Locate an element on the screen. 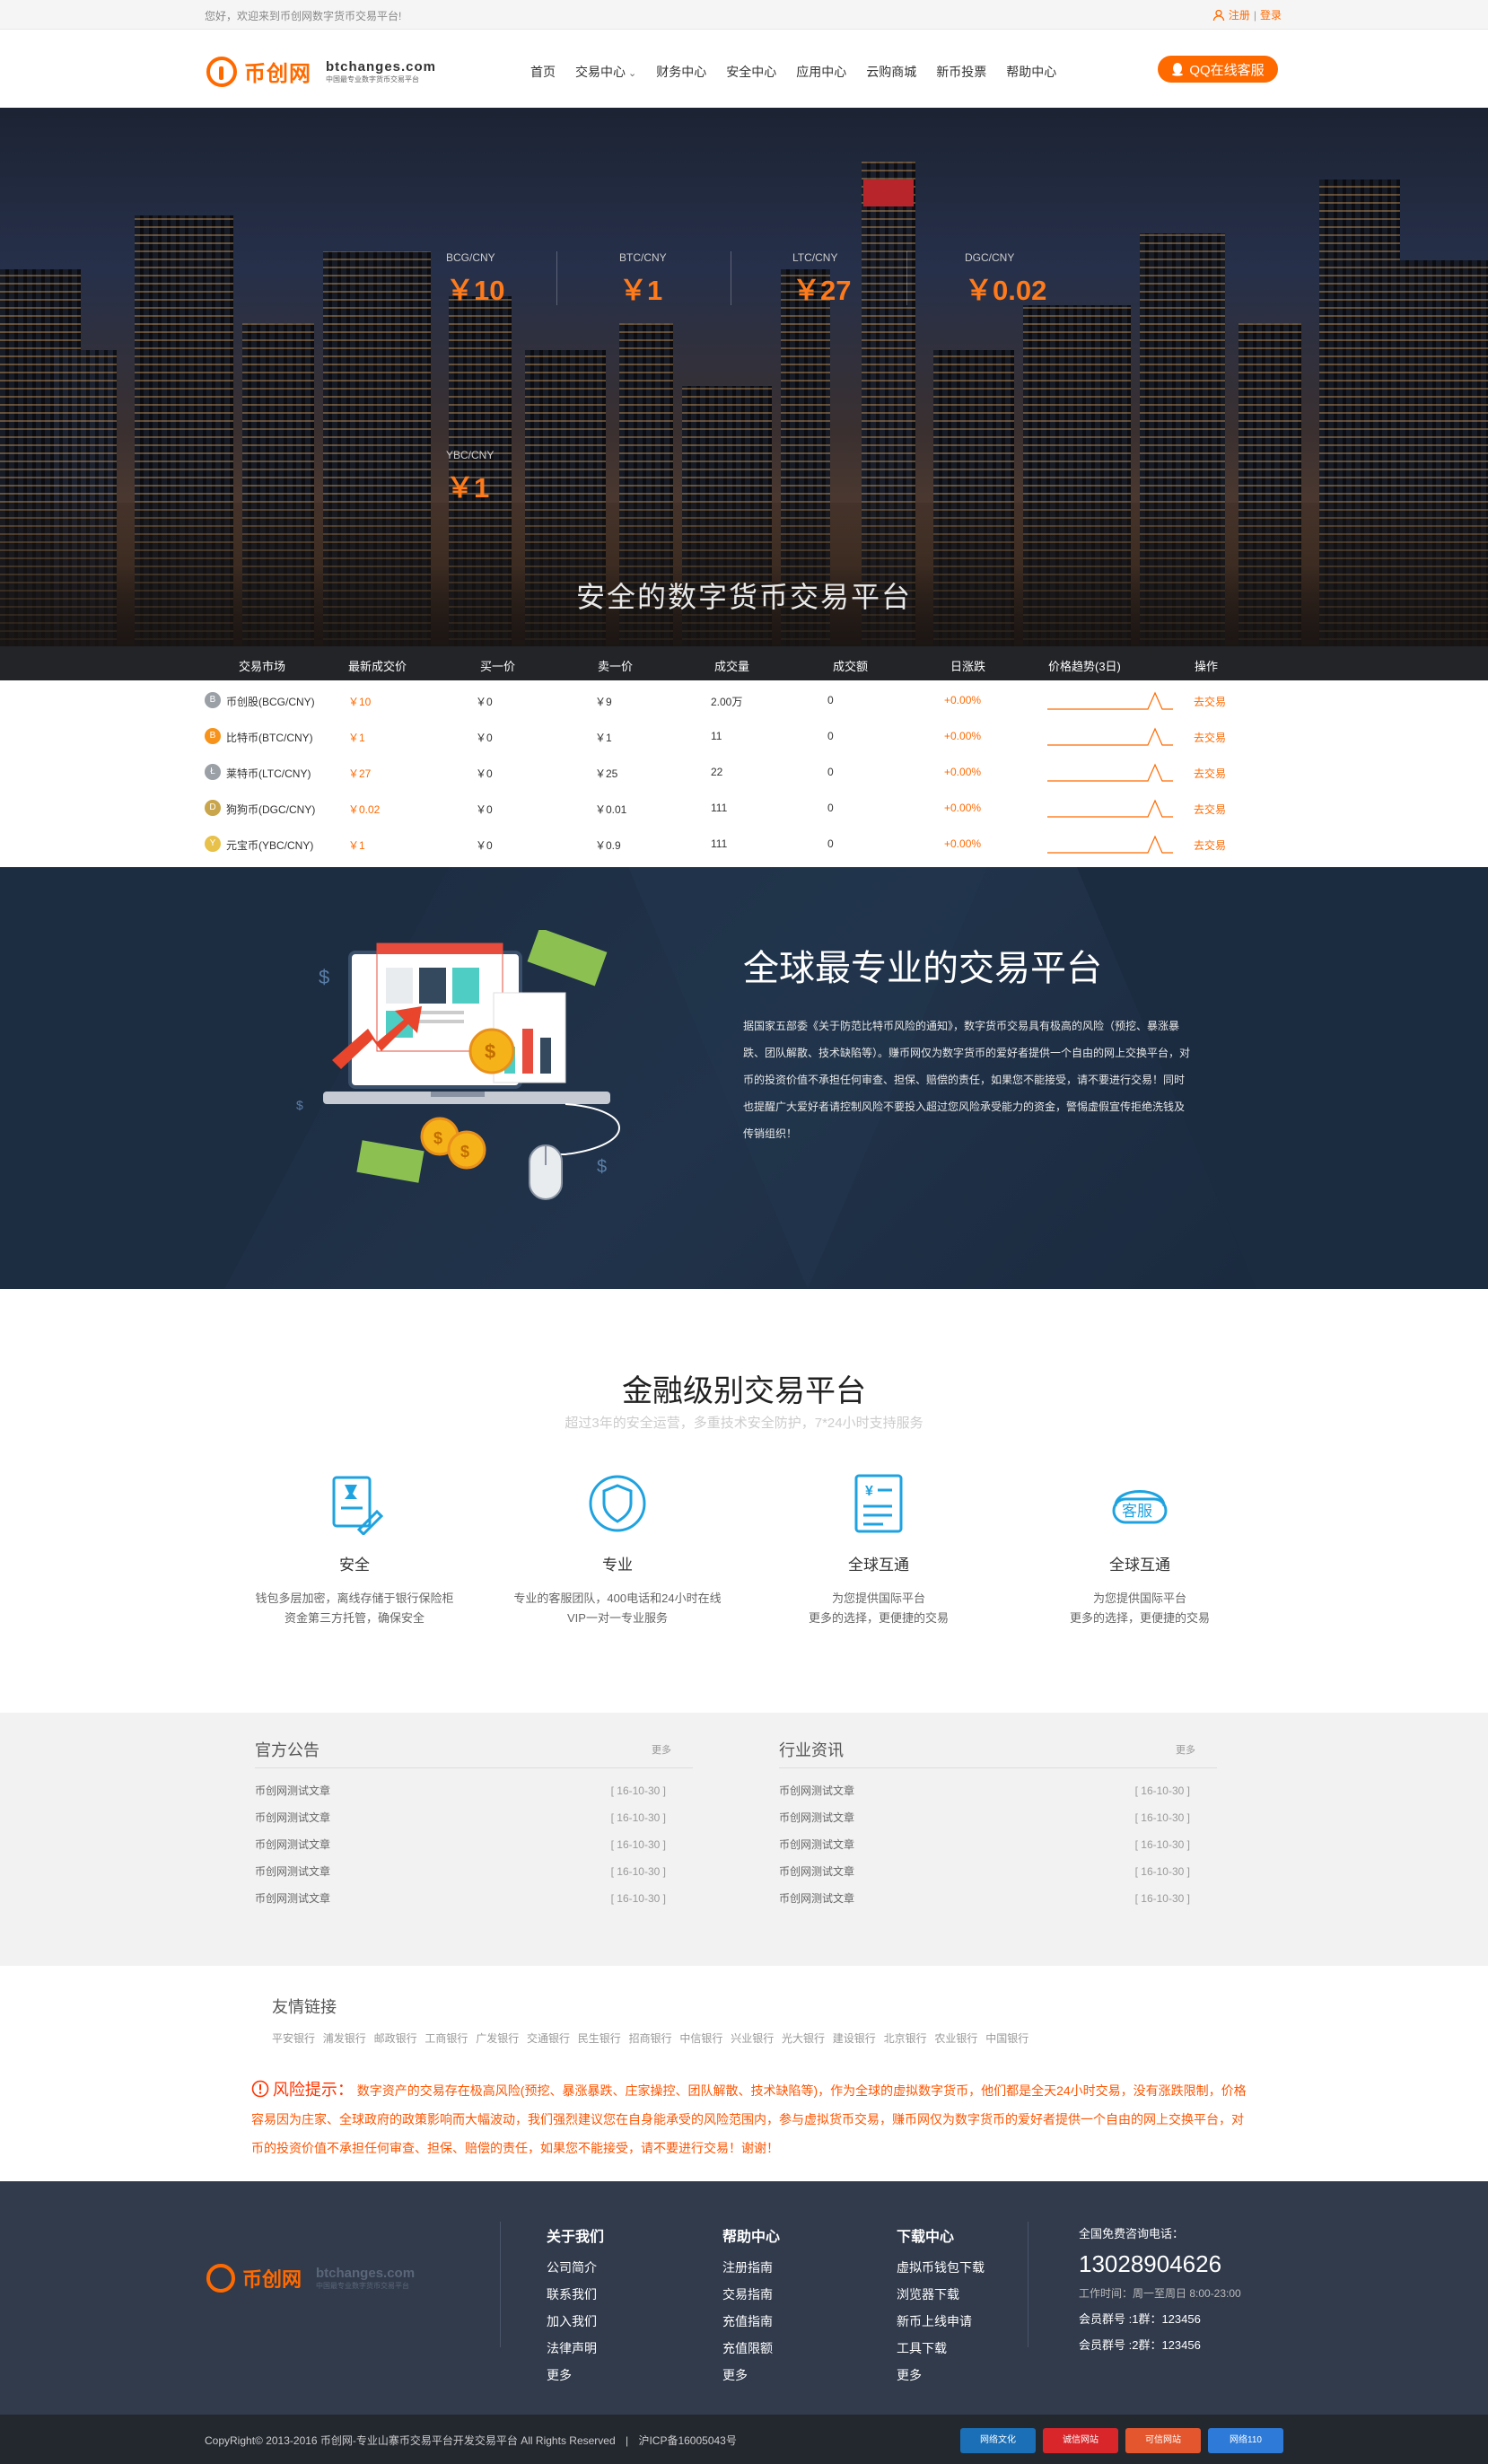  ticker-price: ￥1 is located at coordinates (641, 290).